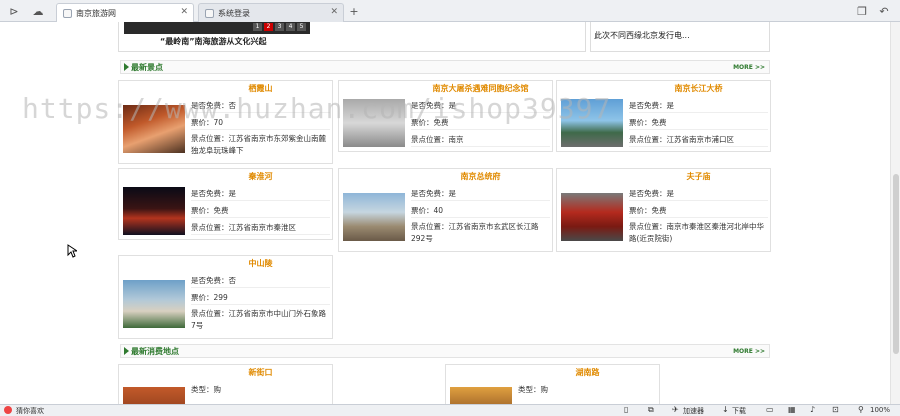  What do you see at coordinates (30, 411) in the screenshot?
I see `recommend-label: 猜你喜欢` at bounding box center [30, 411].